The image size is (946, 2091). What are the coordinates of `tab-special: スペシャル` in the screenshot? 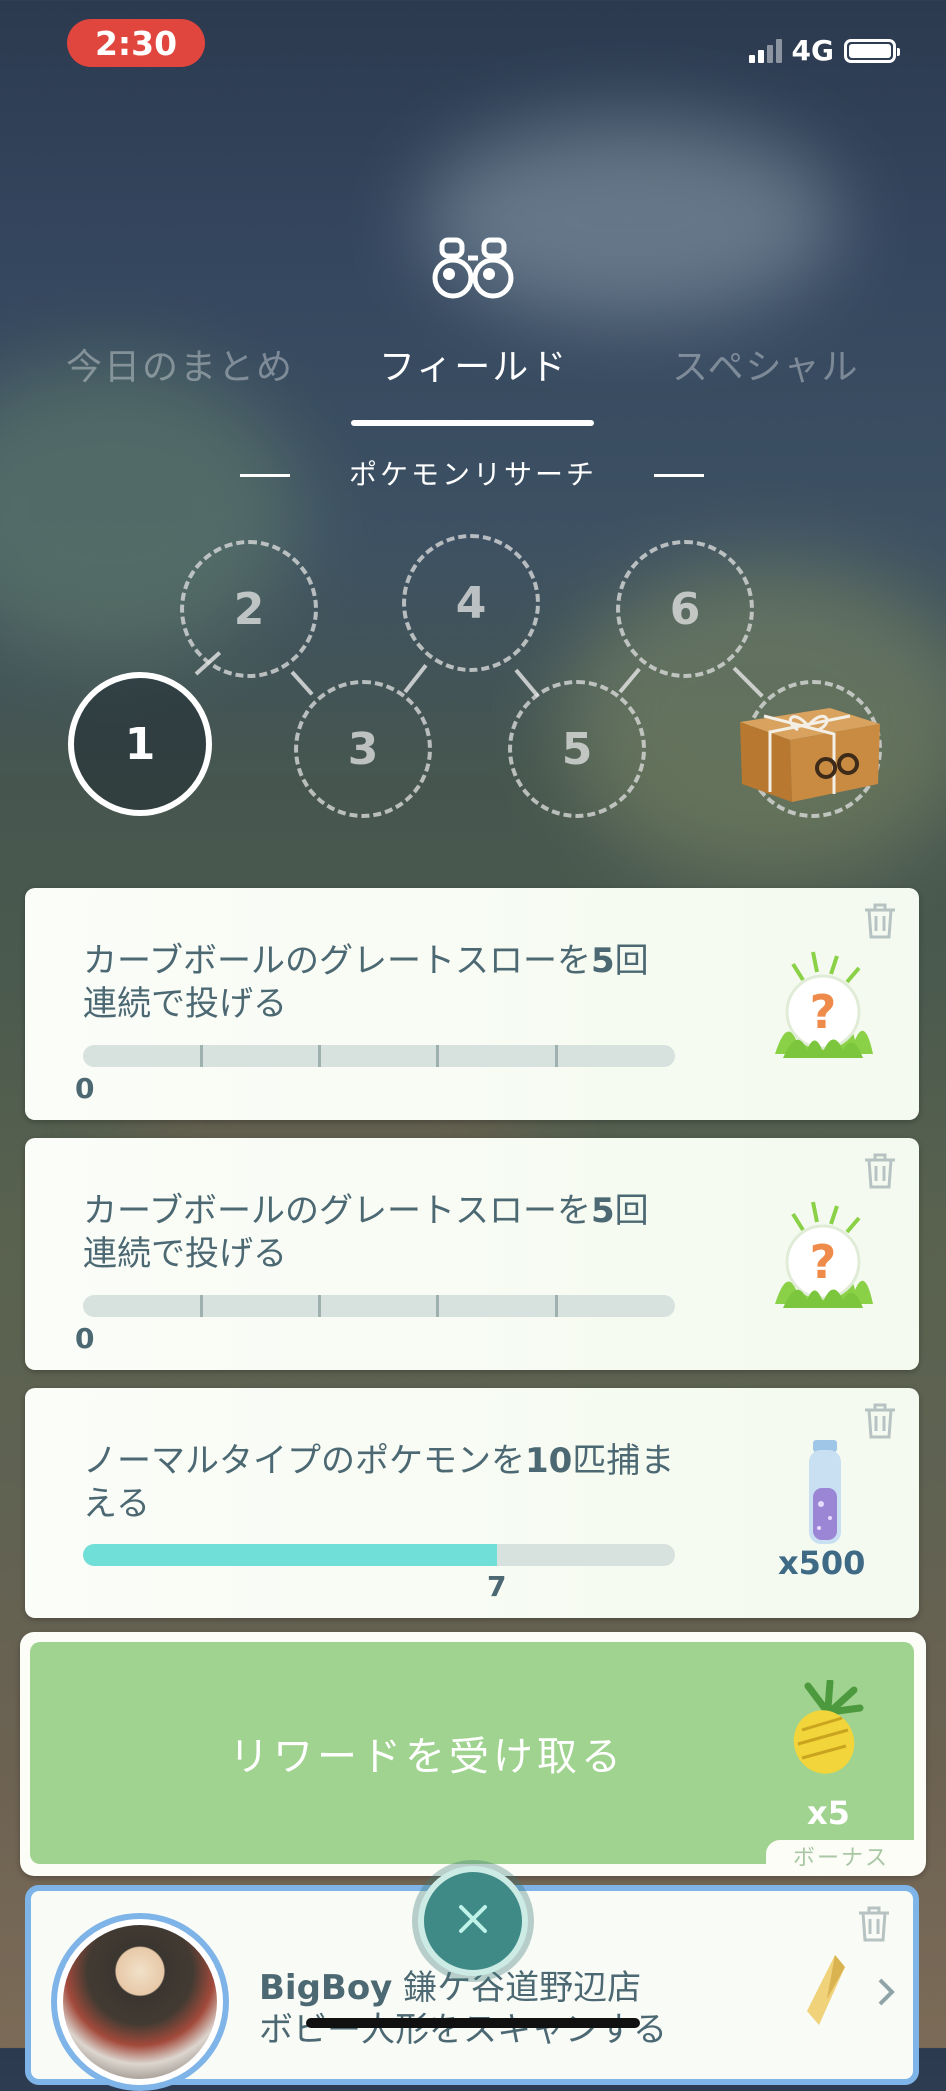 It's located at (765, 364).